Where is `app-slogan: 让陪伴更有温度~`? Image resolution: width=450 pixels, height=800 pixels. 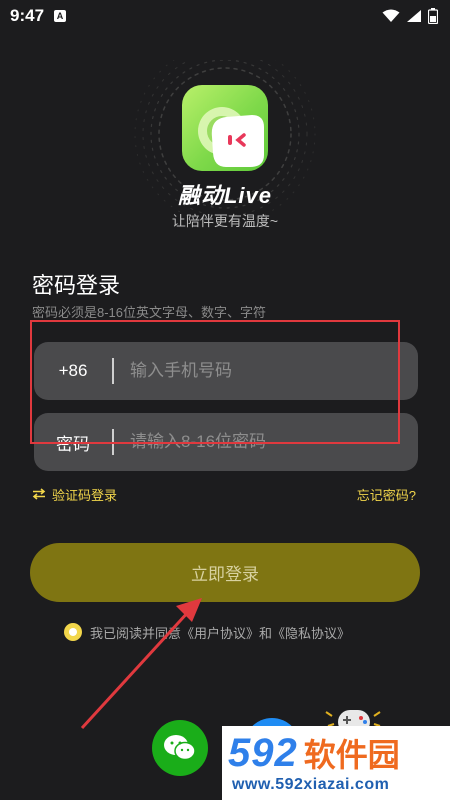
app-slogan: 让陪伴更有温度~ is located at coordinates (225, 221).